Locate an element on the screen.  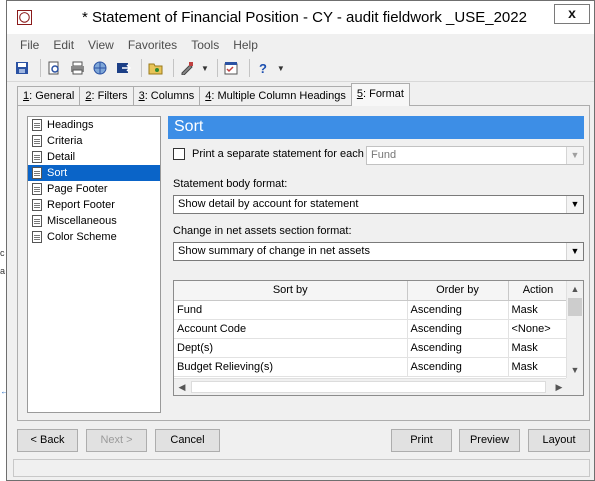
sort-by-cell: Budget Relieving(s) is located at coordinates (291, 367).